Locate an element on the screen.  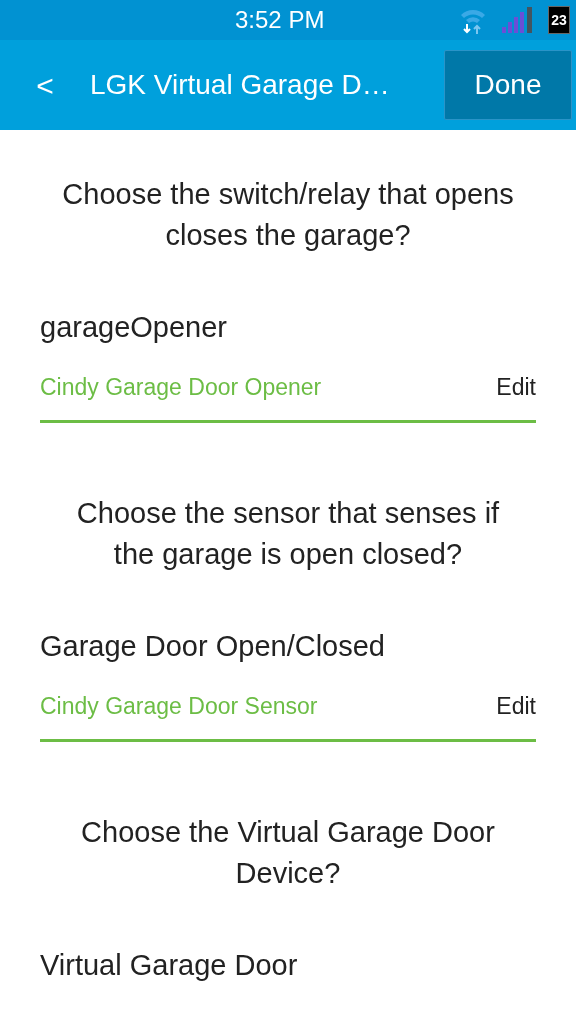
question-text: Choose the switch/relay that opens closes the garage? is located at coordinates (288, 215).